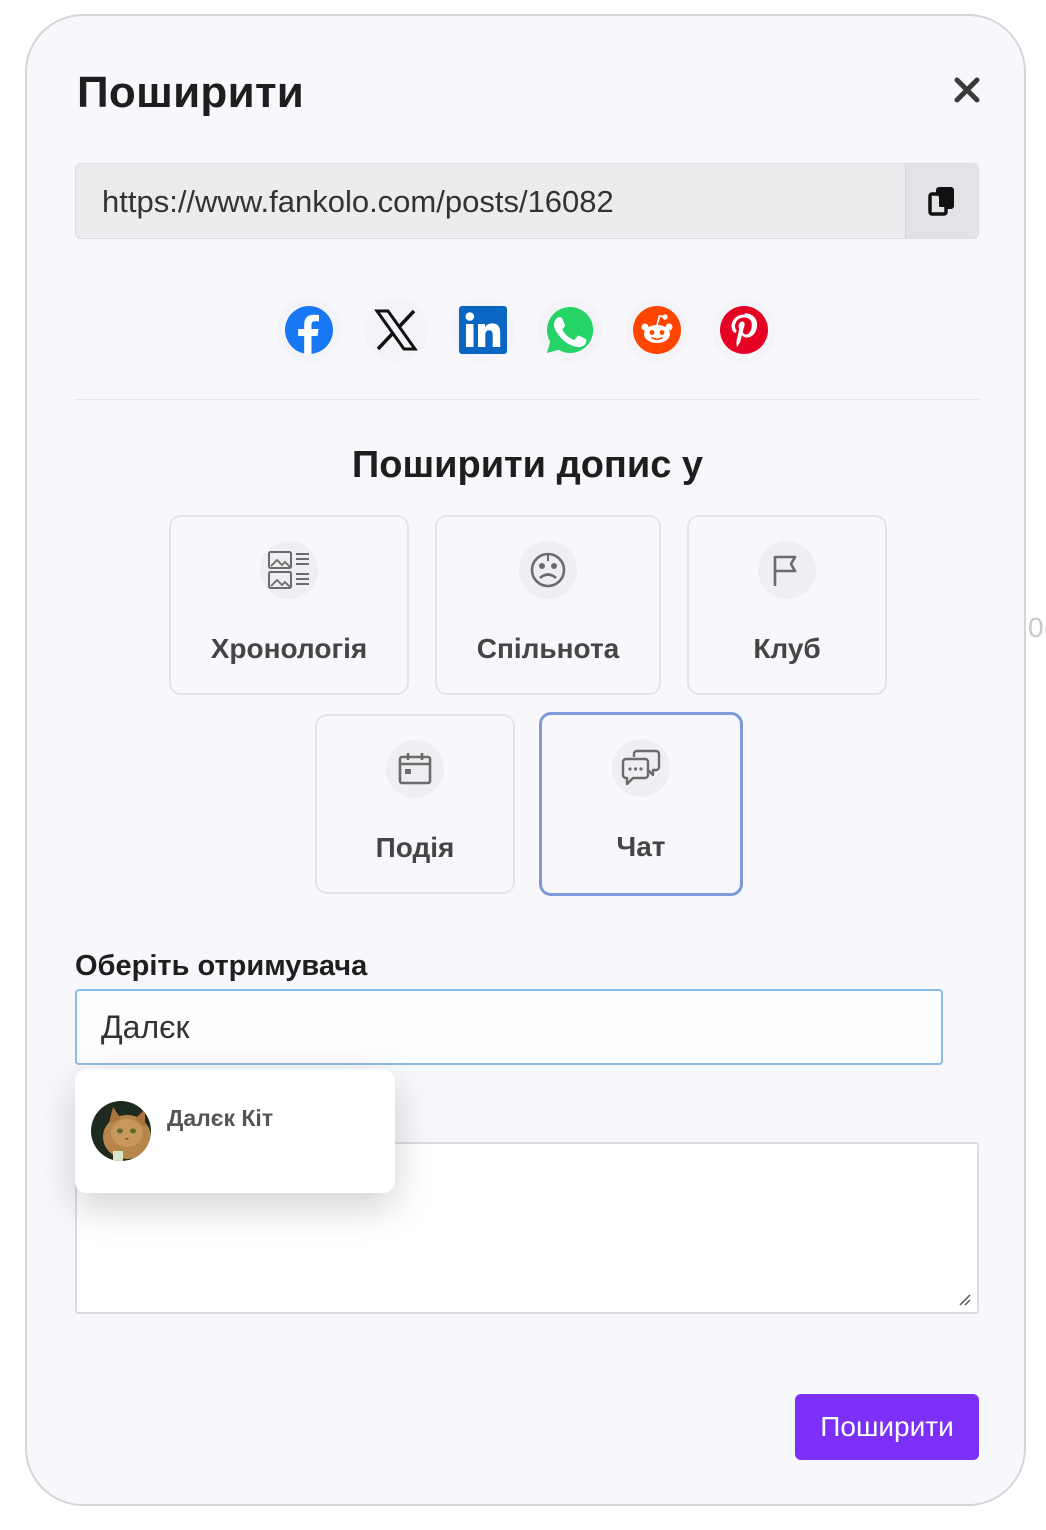 Image resolution: width=1046 pixels, height=1530 pixels. I want to click on pinterest-icon, so click(744, 330).